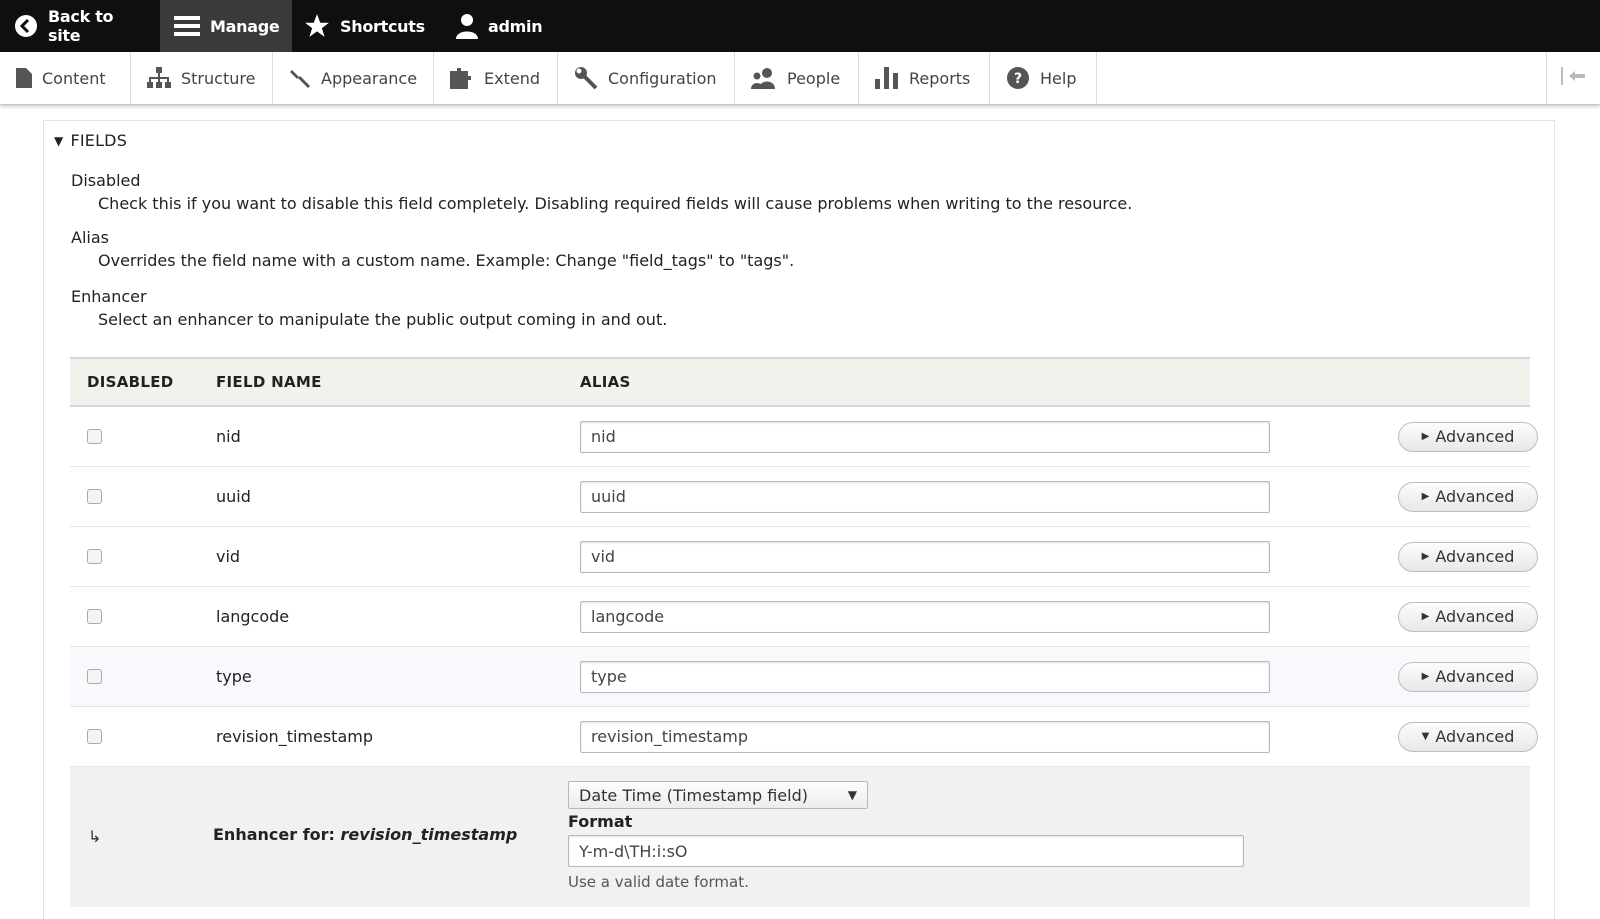 The width and height of the screenshot is (1600, 919). I want to click on tray-label-content: Content, so click(74, 78).